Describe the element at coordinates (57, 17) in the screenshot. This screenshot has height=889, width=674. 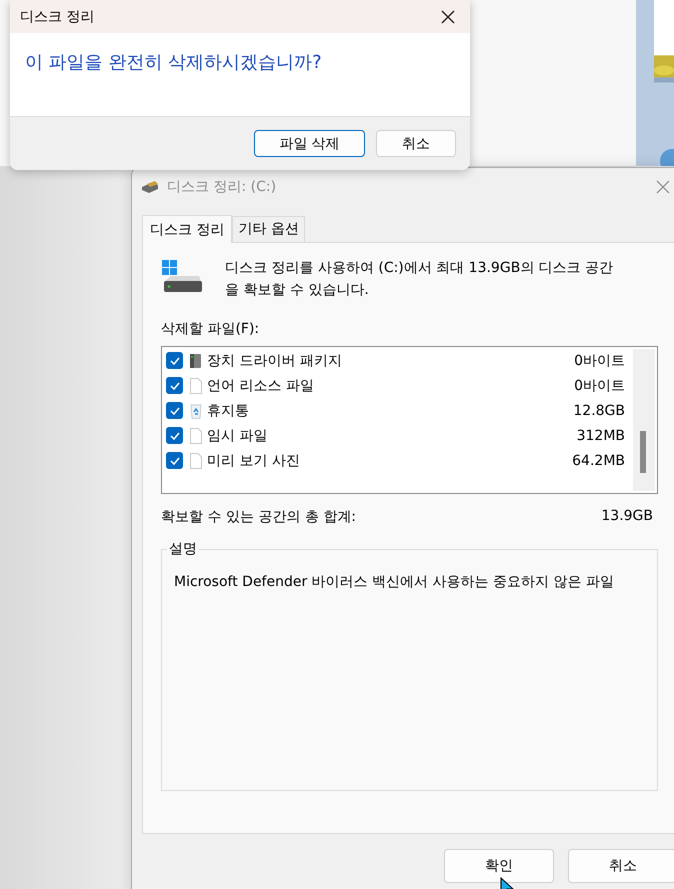
I see `dialog-title: 디스크 정리` at that location.